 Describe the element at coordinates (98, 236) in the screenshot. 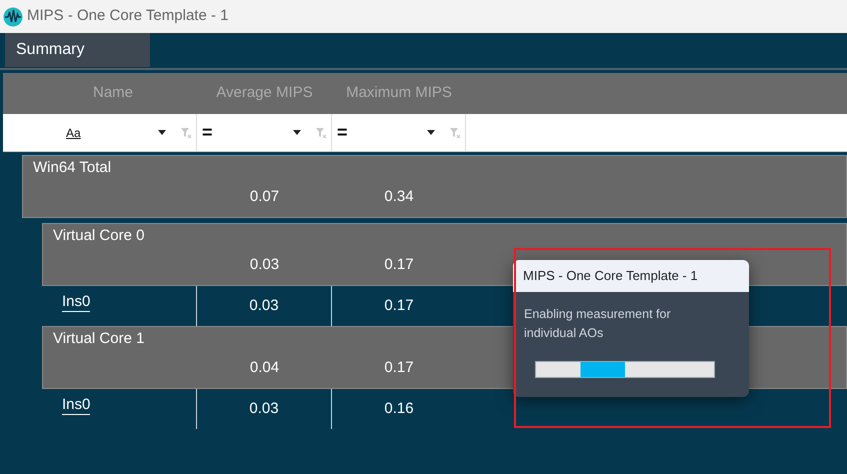

I see `group-name: Virtual Core 0` at that location.